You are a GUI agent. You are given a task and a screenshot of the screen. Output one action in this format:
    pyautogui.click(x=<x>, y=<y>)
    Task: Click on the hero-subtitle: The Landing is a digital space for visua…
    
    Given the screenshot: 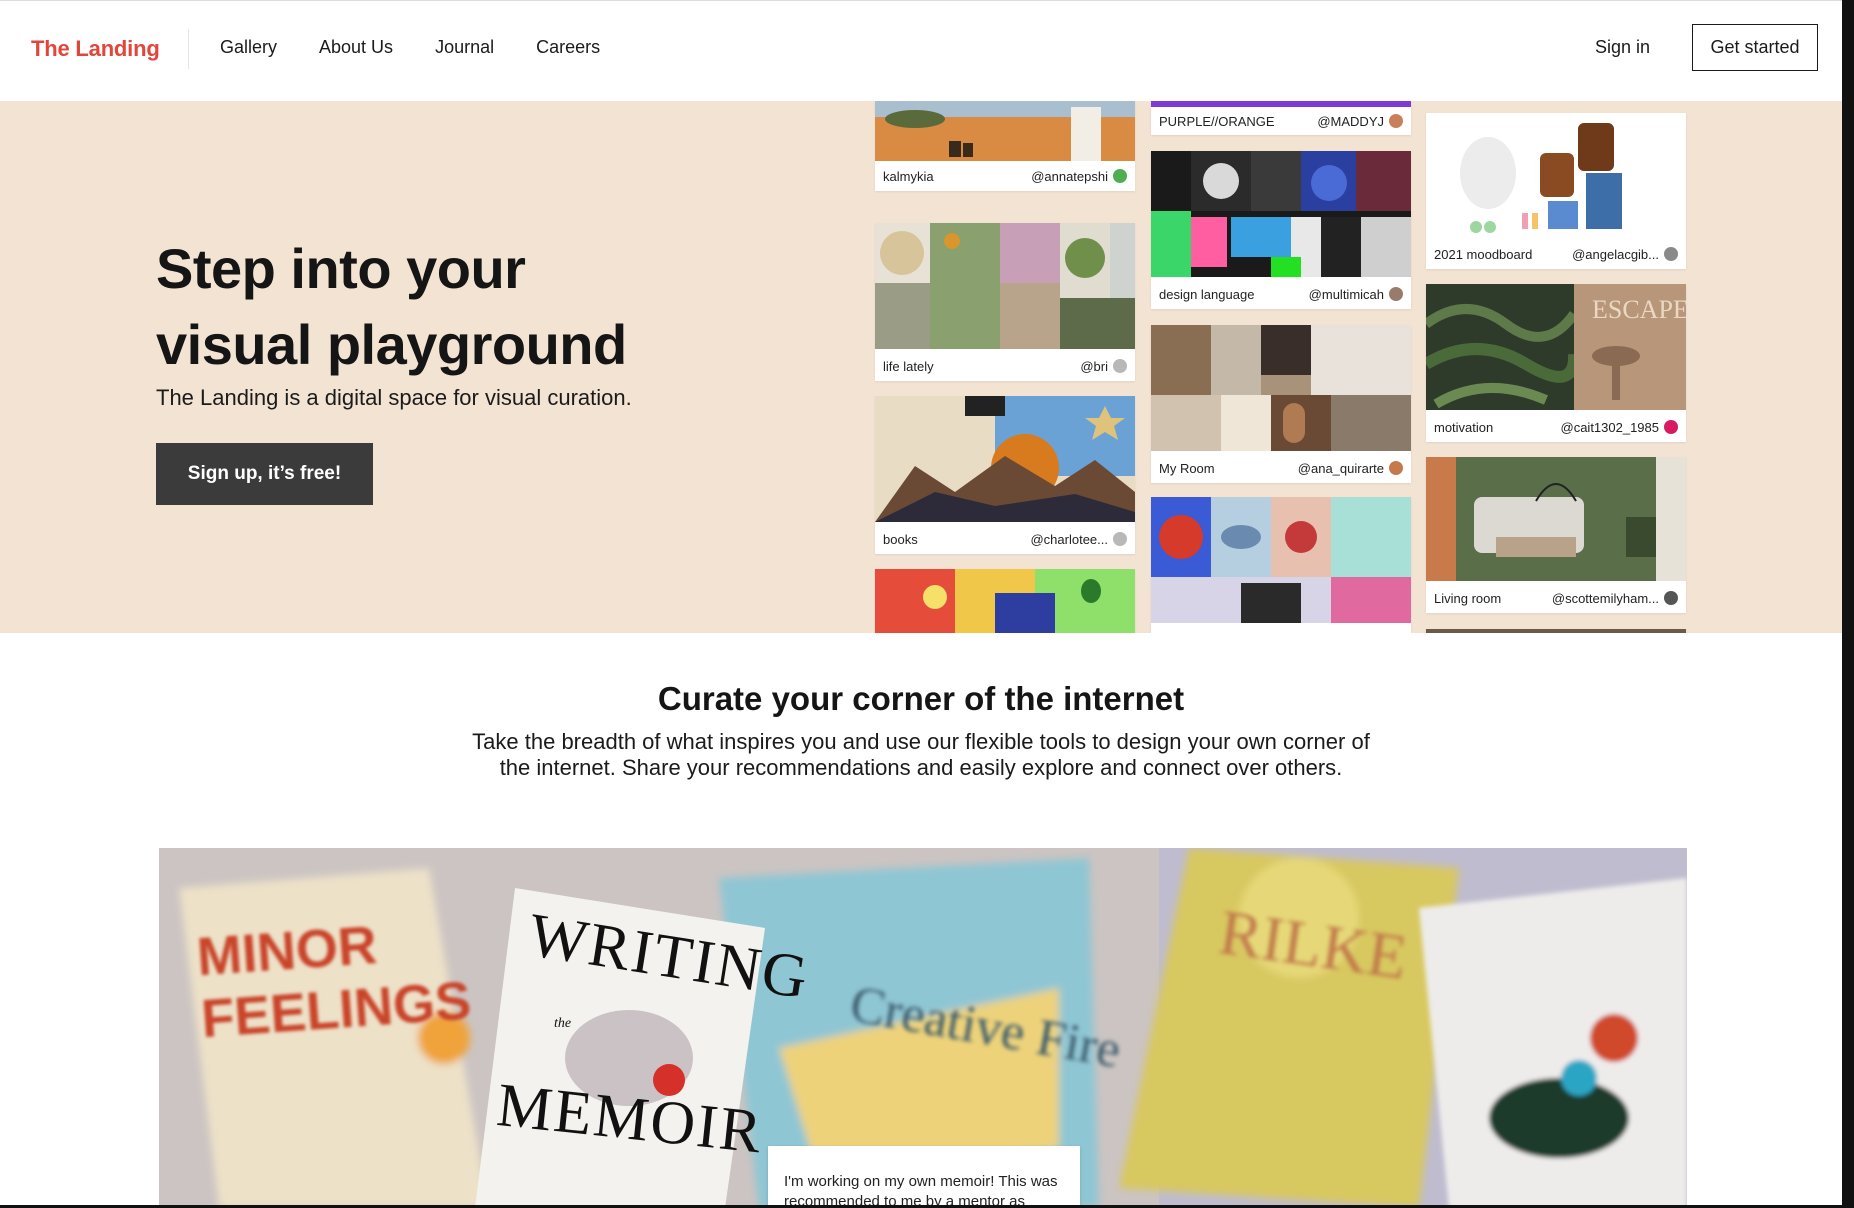 What is the action you would take?
    pyautogui.click(x=394, y=397)
    